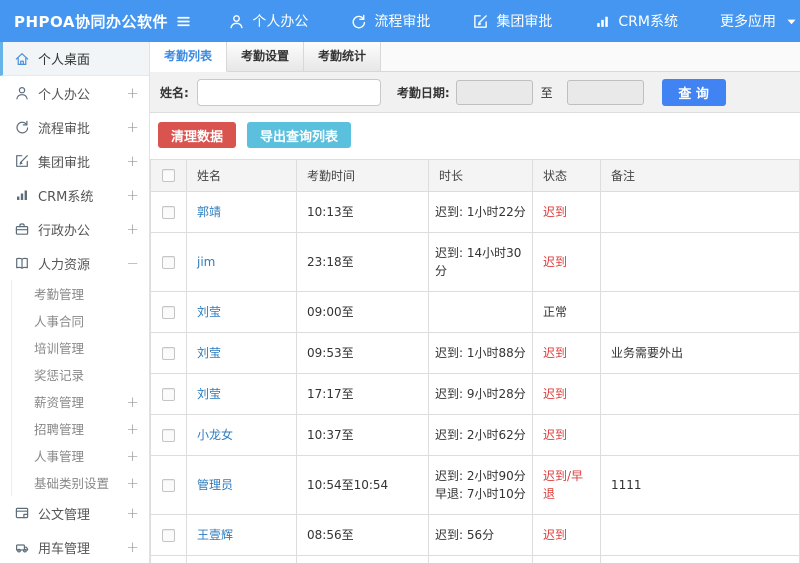 The width and height of the screenshot is (800, 563). Describe the element at coordinates (74, 229) in the screenshot. I see `sidebar-item-admin-office: 行政办公 +` at that location.